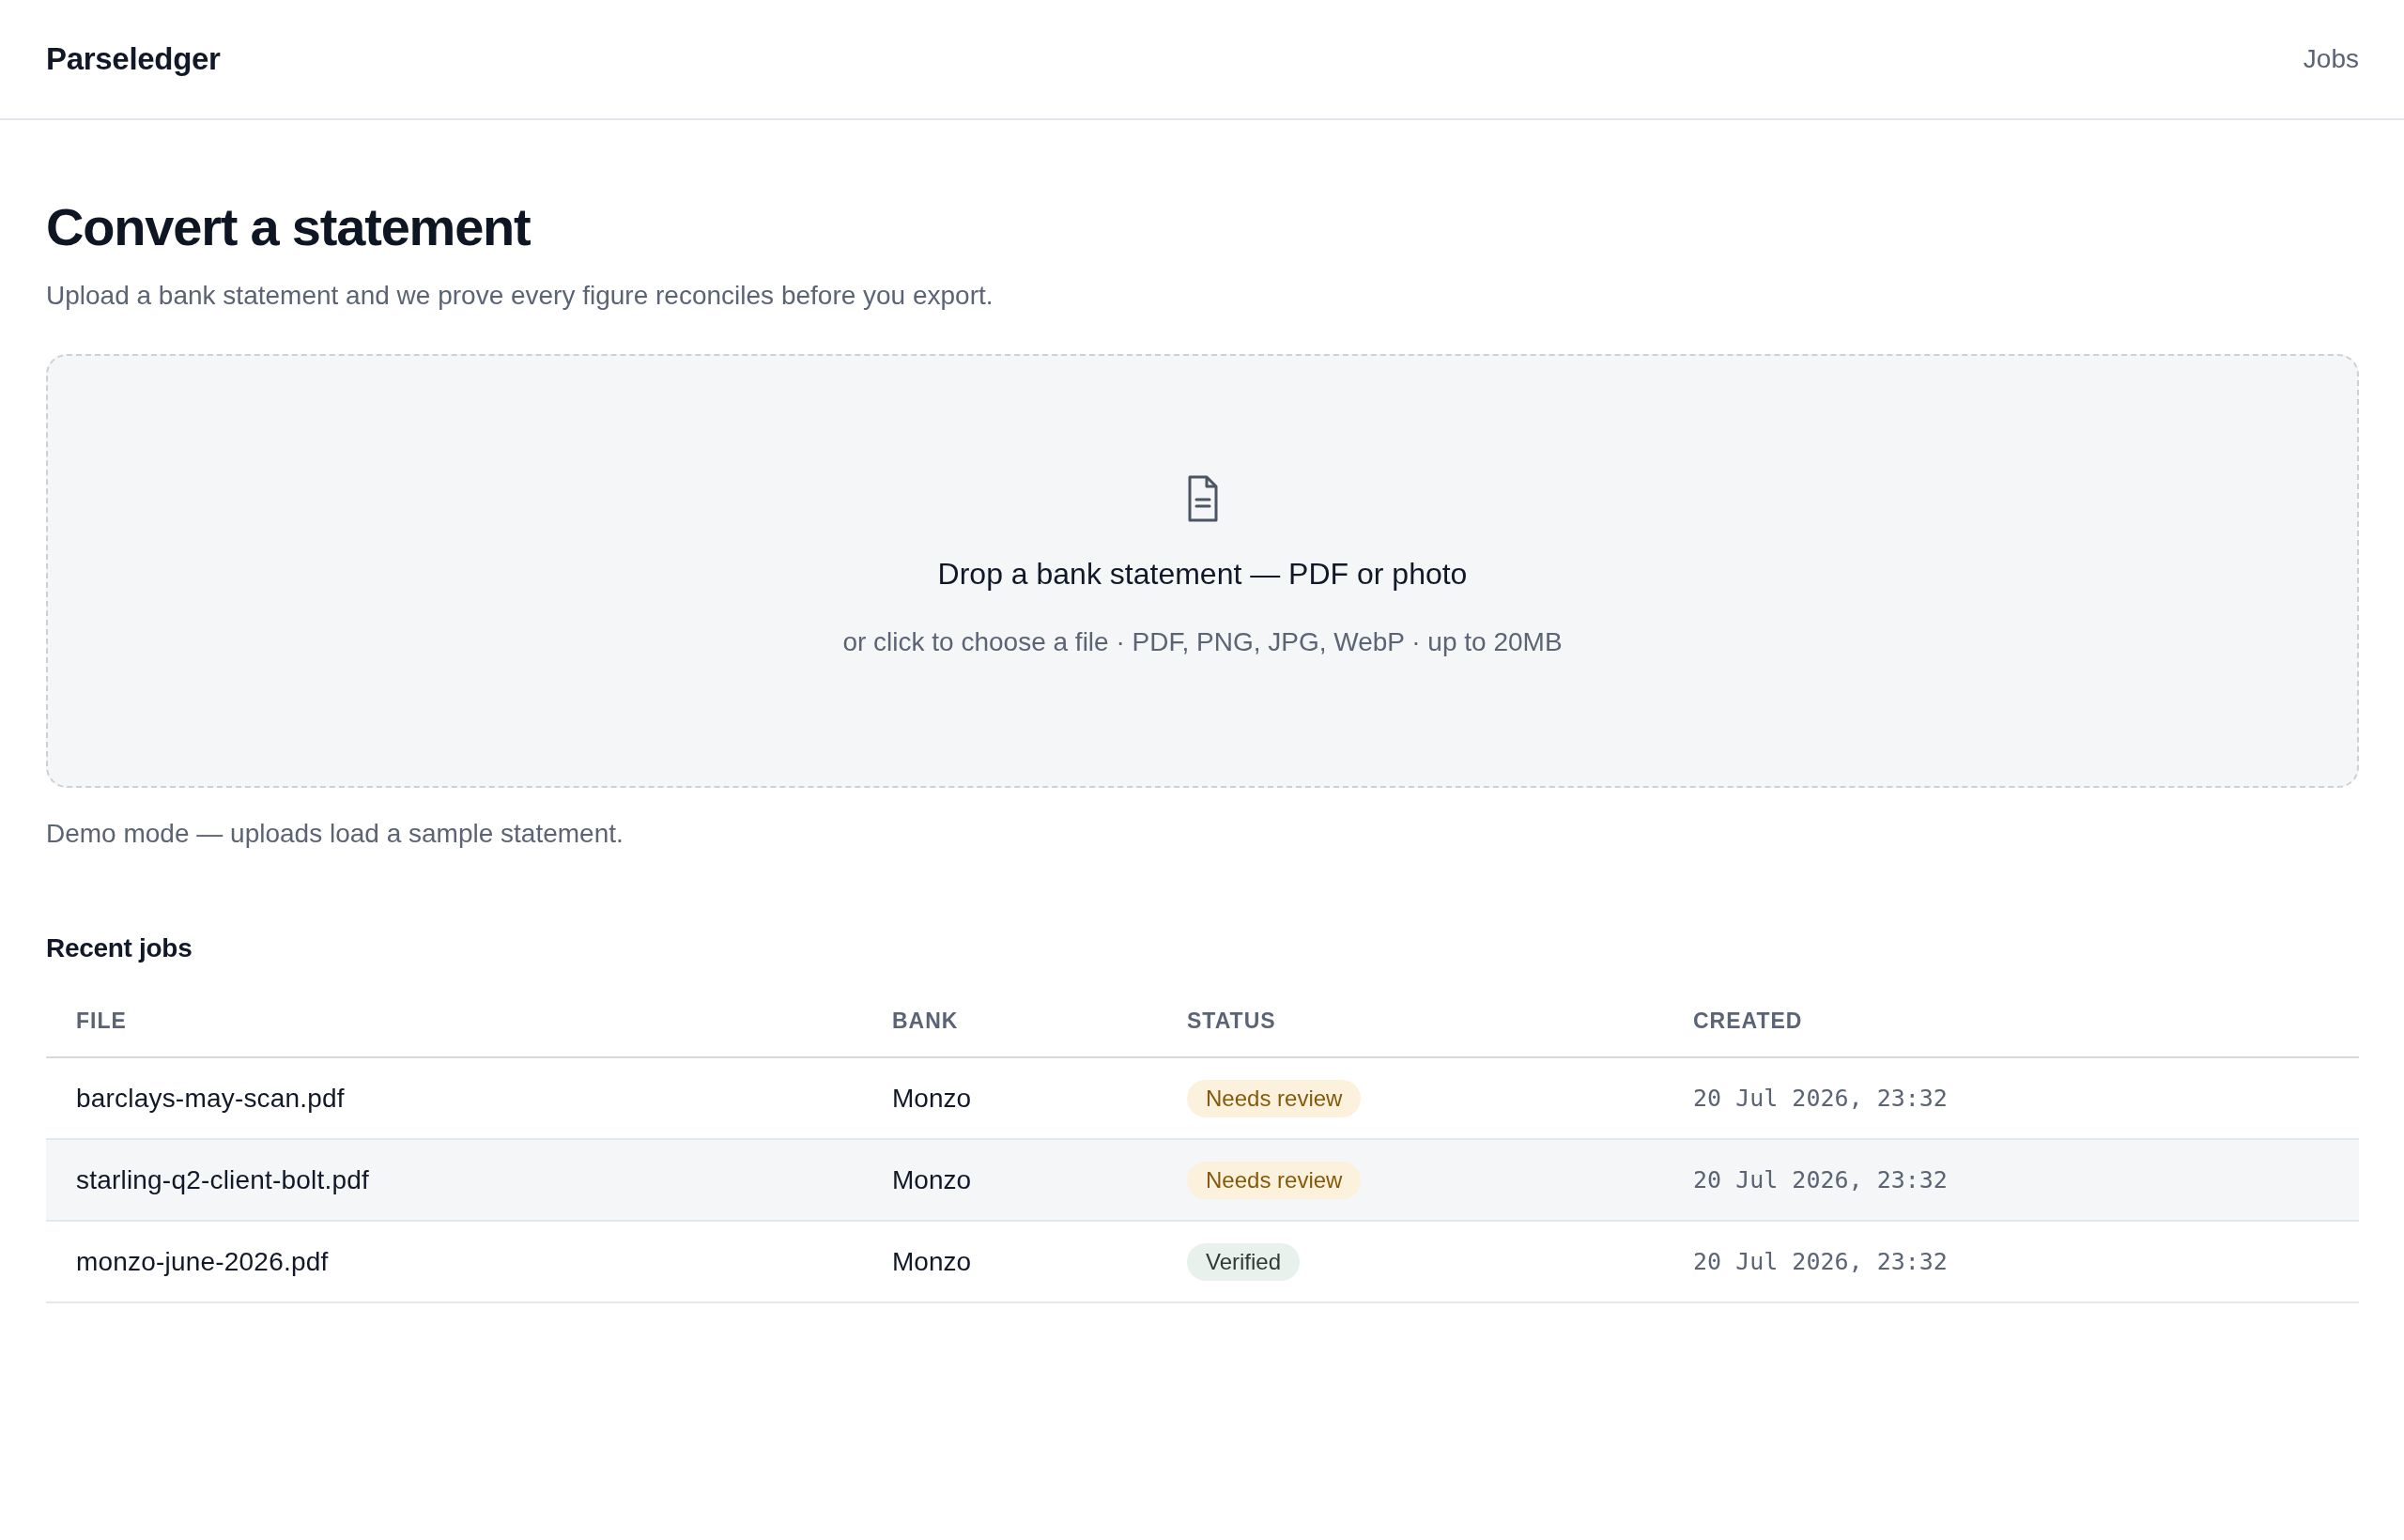 The height and width of the screenshot is (1540, 2404). I want to click on table-row: starling-q2-client-bolt.pdf Monzo Needs review 20 Jul 2026, 23:32, so click(1202, 1181).